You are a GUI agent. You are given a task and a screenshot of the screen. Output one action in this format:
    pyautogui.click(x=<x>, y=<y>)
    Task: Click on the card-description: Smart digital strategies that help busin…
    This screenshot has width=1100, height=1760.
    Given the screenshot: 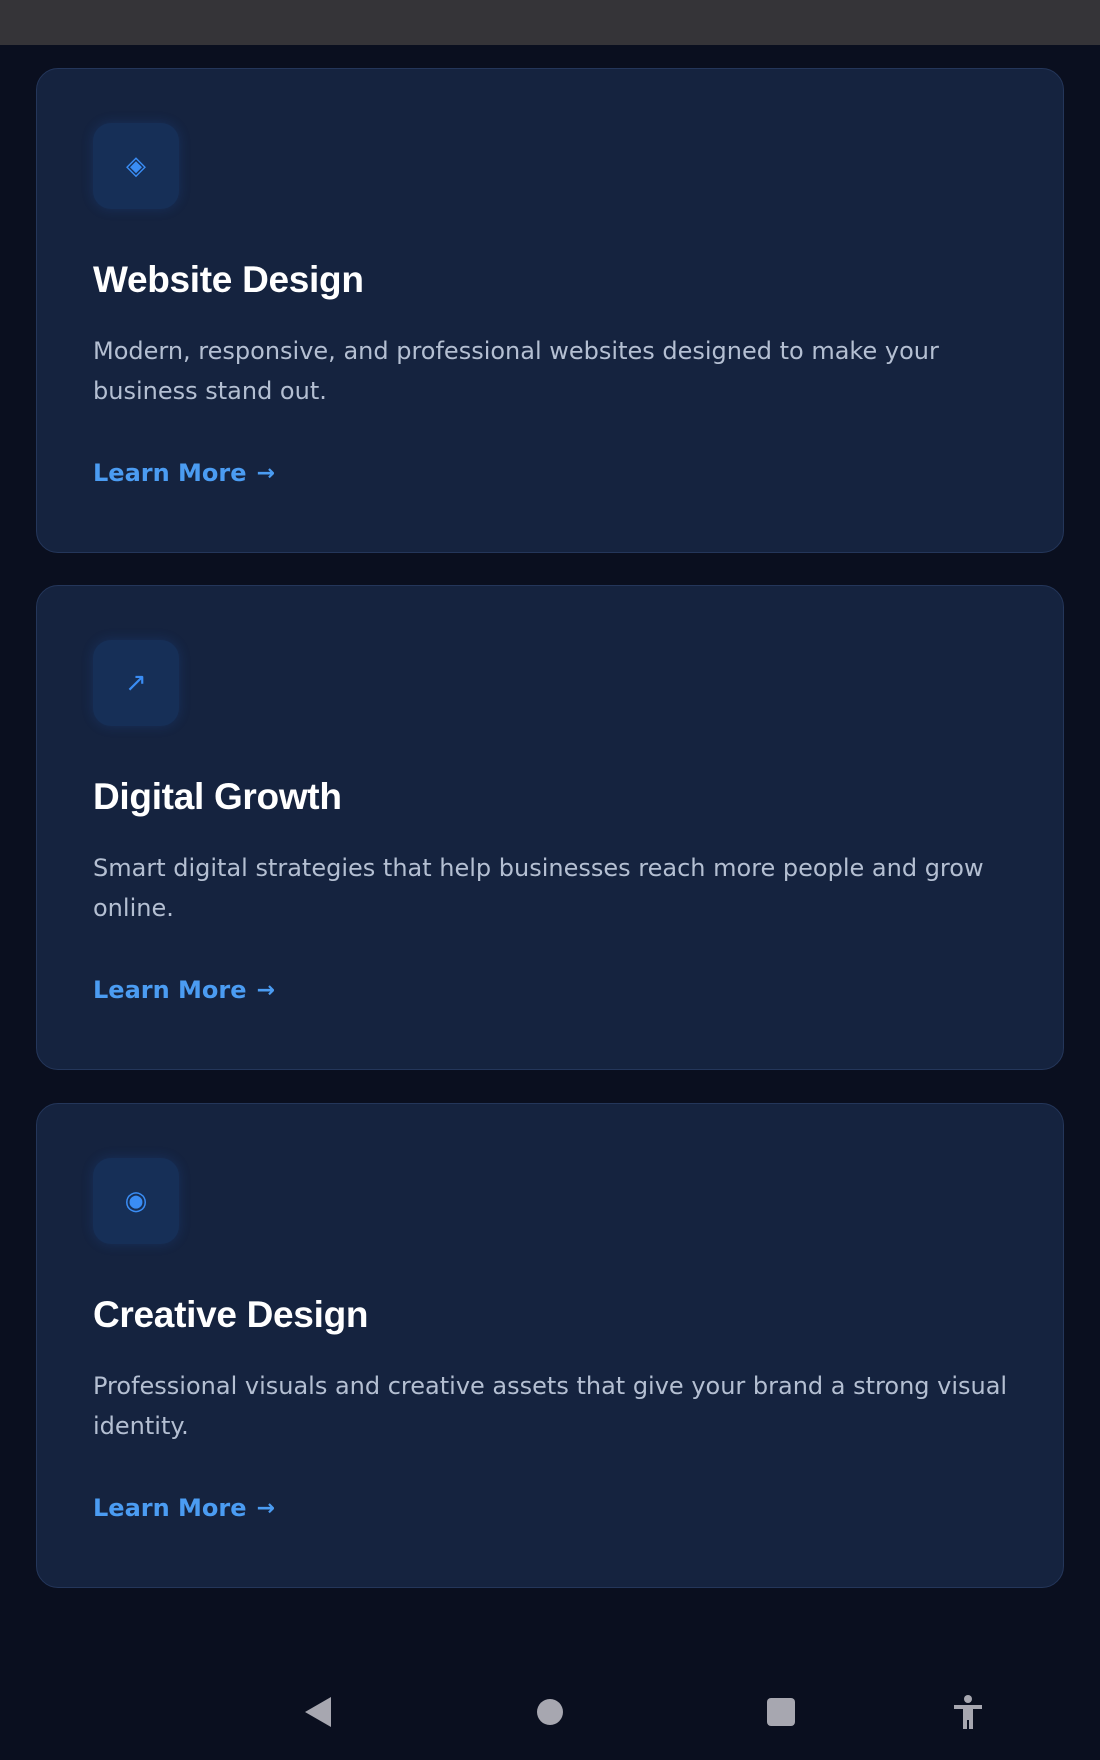 What is the action you would take?
    pyautogui.click(x=538, y=888)
    